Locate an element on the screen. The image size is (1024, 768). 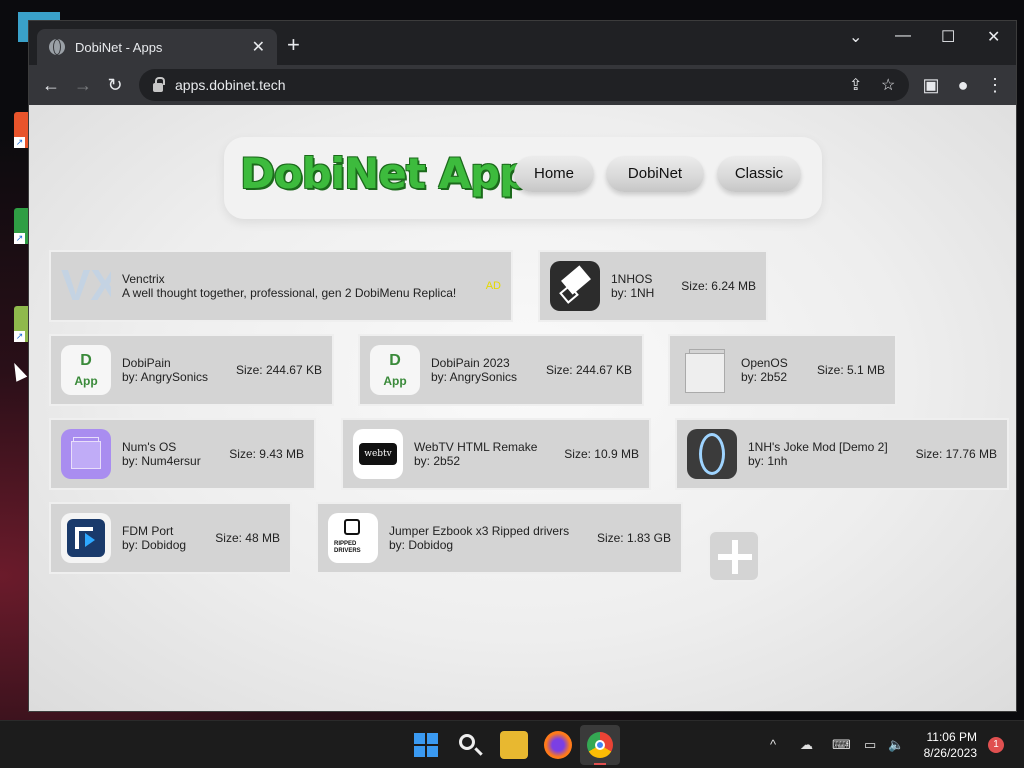
eraser-icon is located at coordinates (575, 286).